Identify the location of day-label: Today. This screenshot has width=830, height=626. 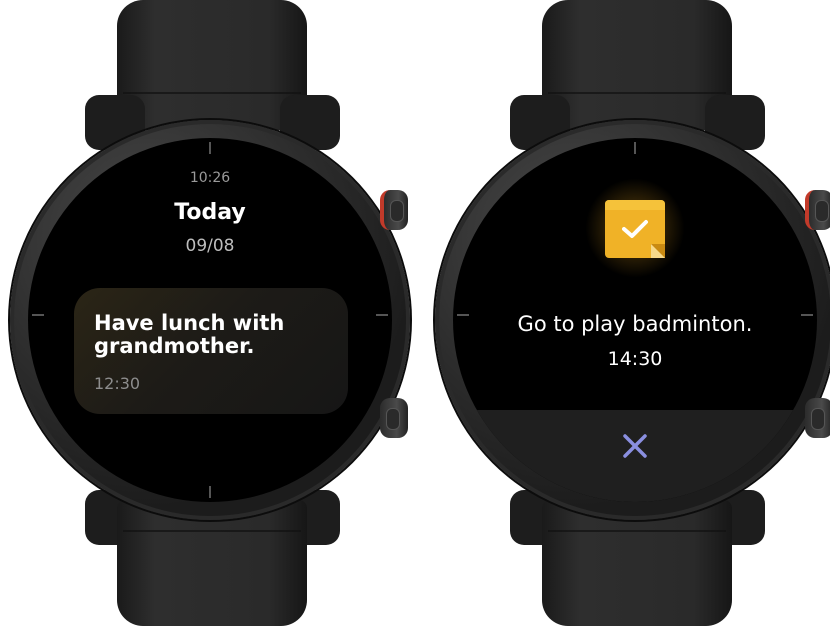
(210, 212).